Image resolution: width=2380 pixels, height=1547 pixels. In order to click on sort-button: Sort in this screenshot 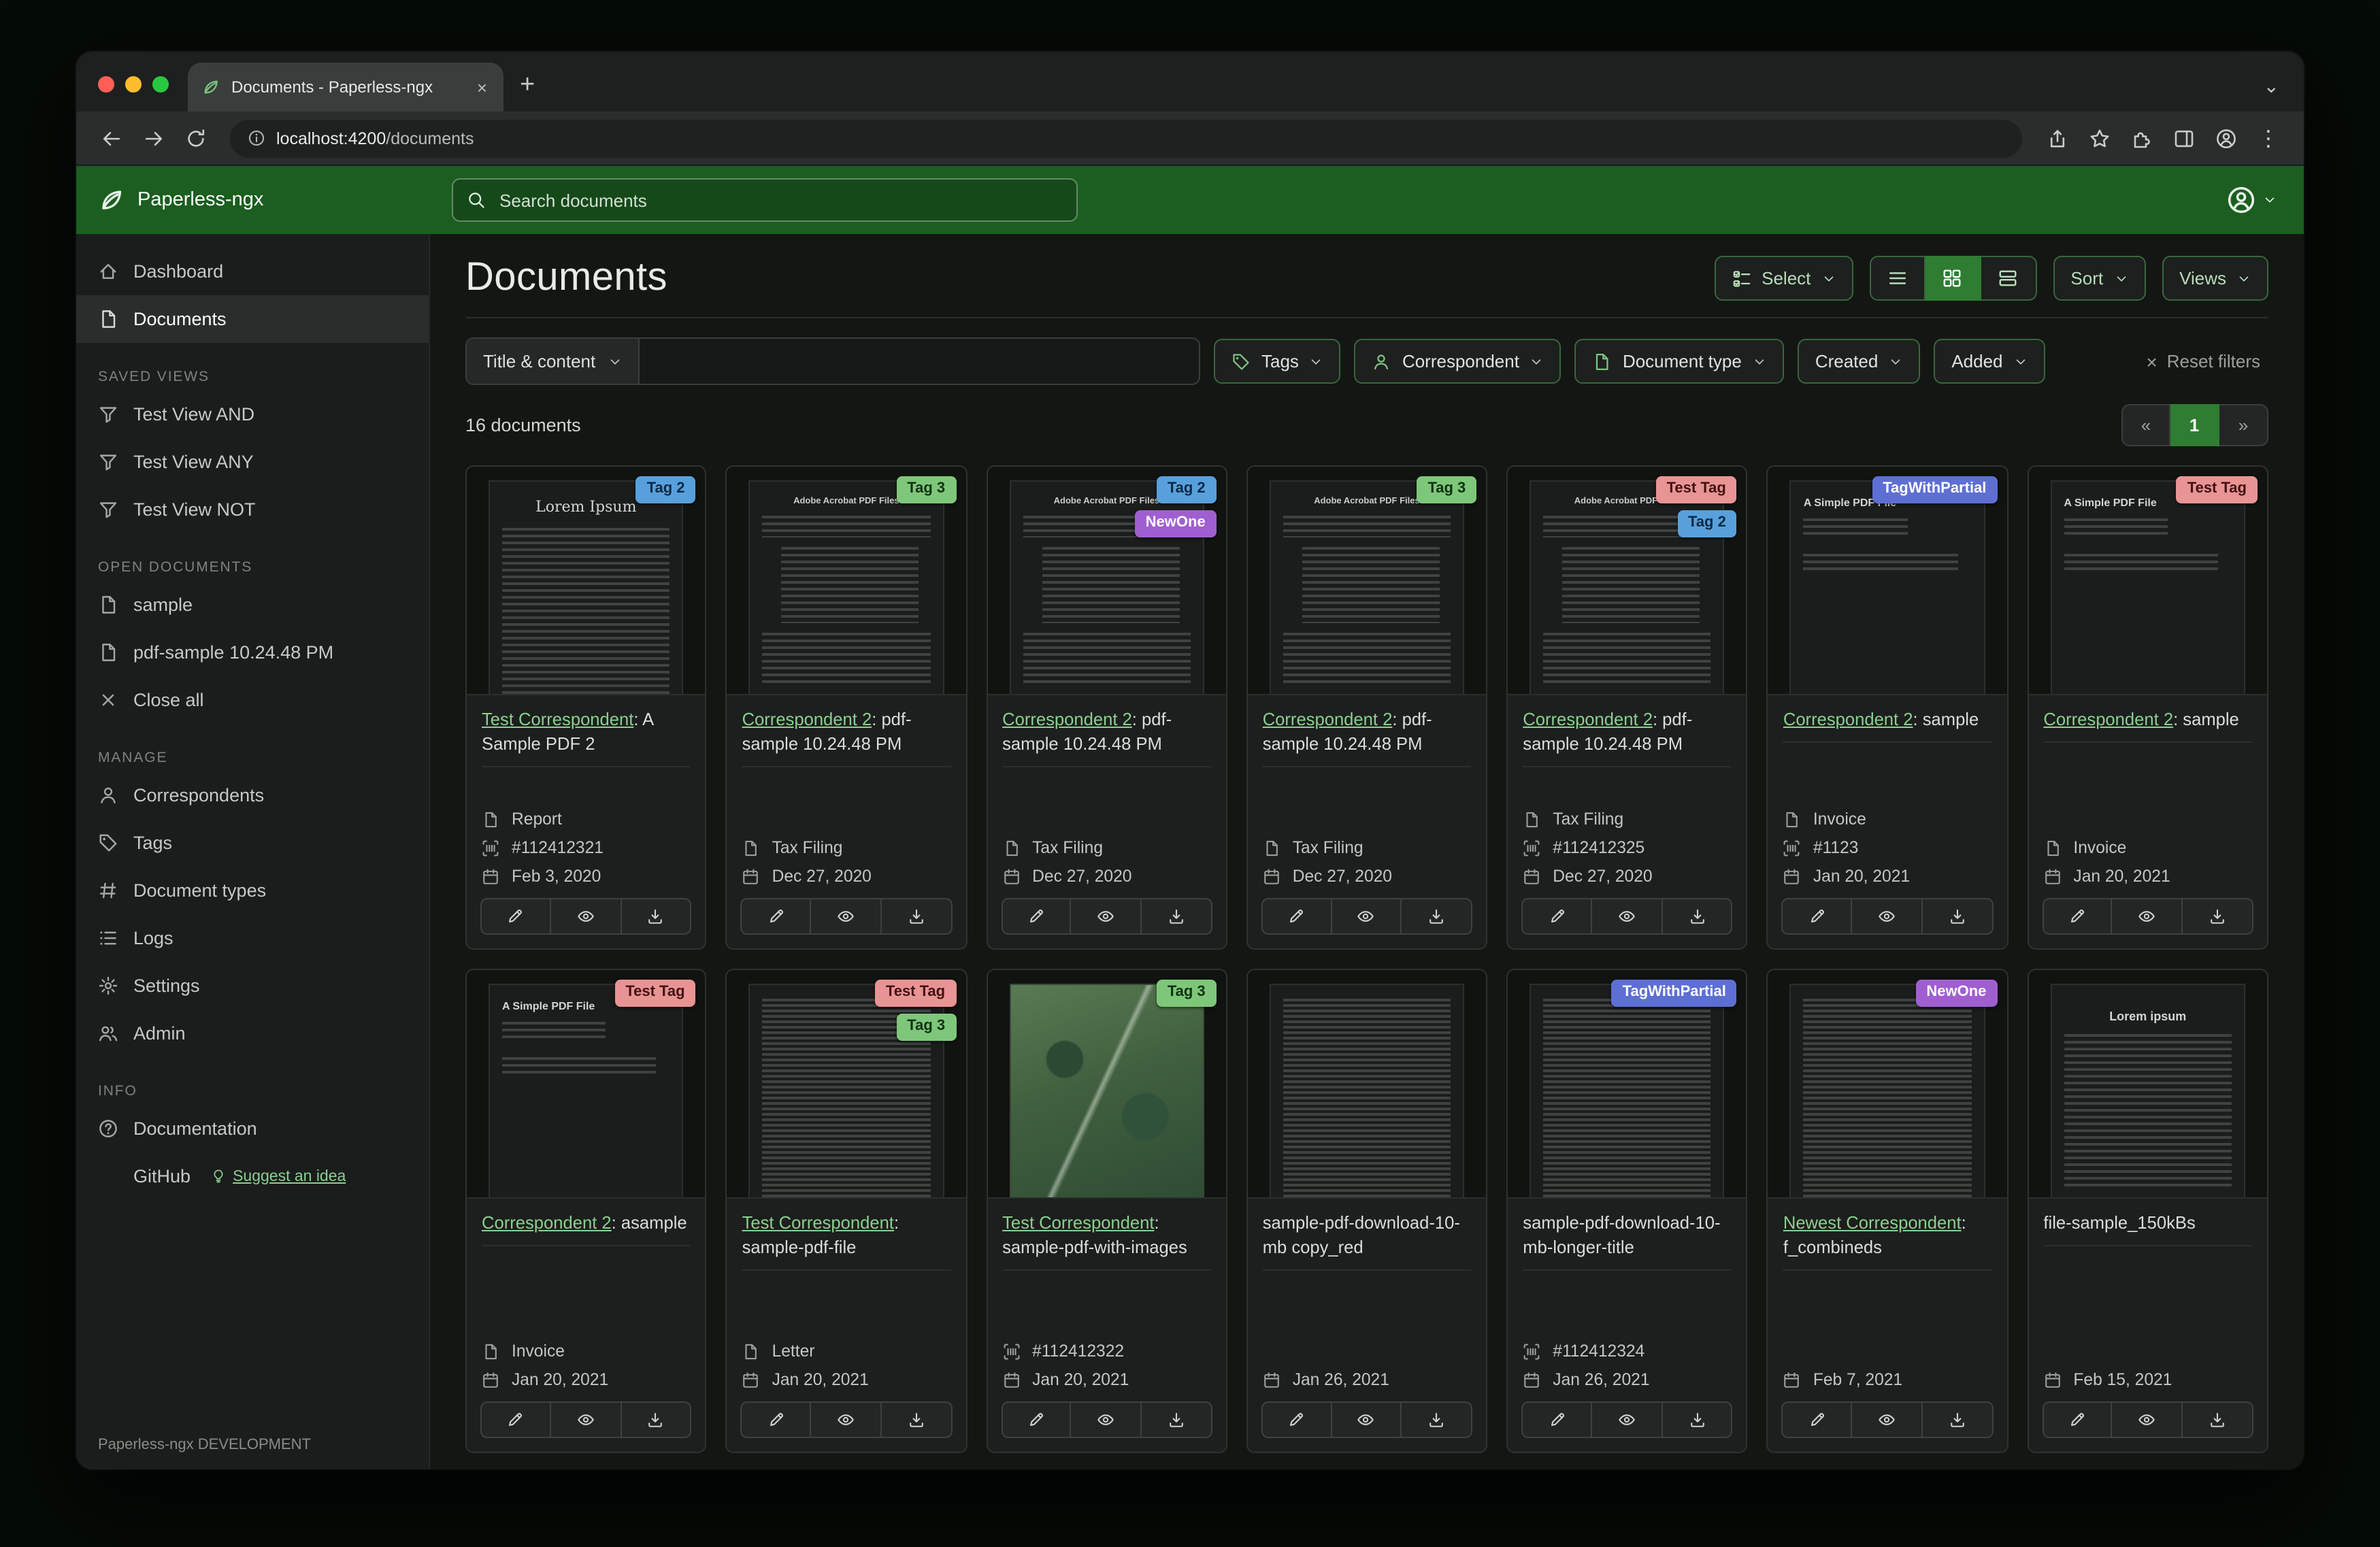, I will do `click(2099, 278)`.